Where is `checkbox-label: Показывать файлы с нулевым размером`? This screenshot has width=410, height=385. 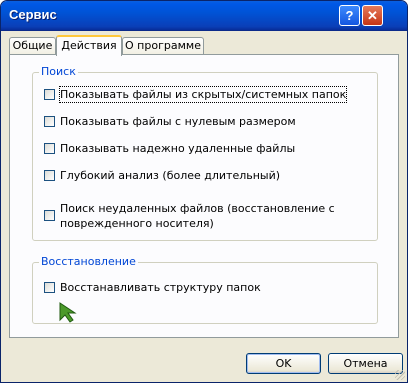
checkbox-label: Показывать файлы с нулевым размером is located at coordinates (178, 121).